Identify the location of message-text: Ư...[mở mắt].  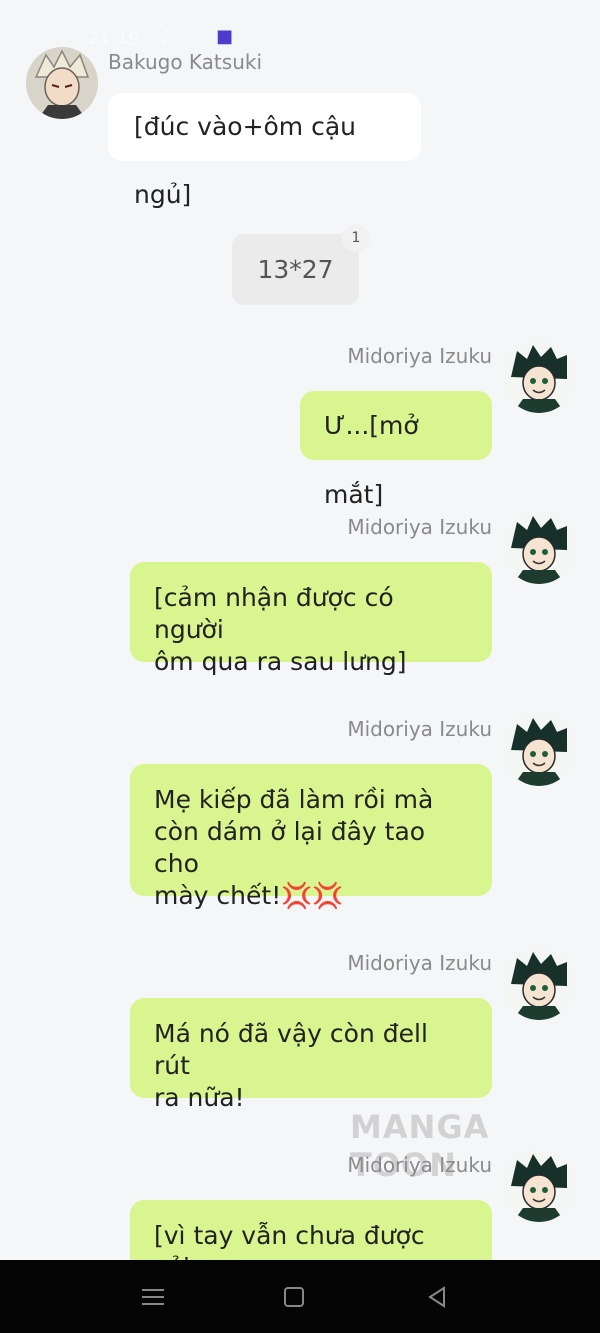
(371, 460).